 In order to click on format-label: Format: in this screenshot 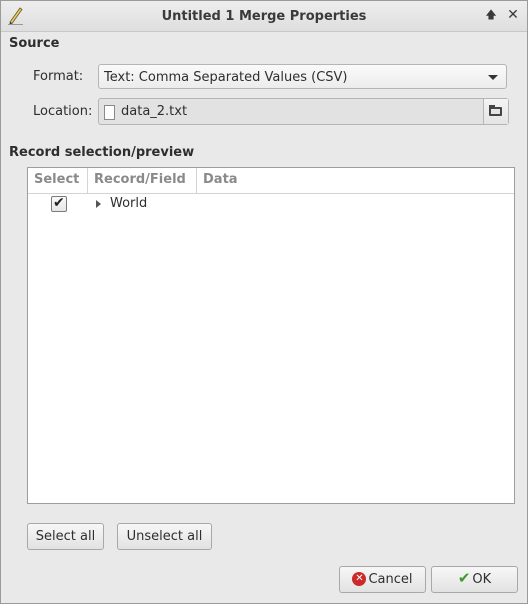, I will do `click(58, 76)`.